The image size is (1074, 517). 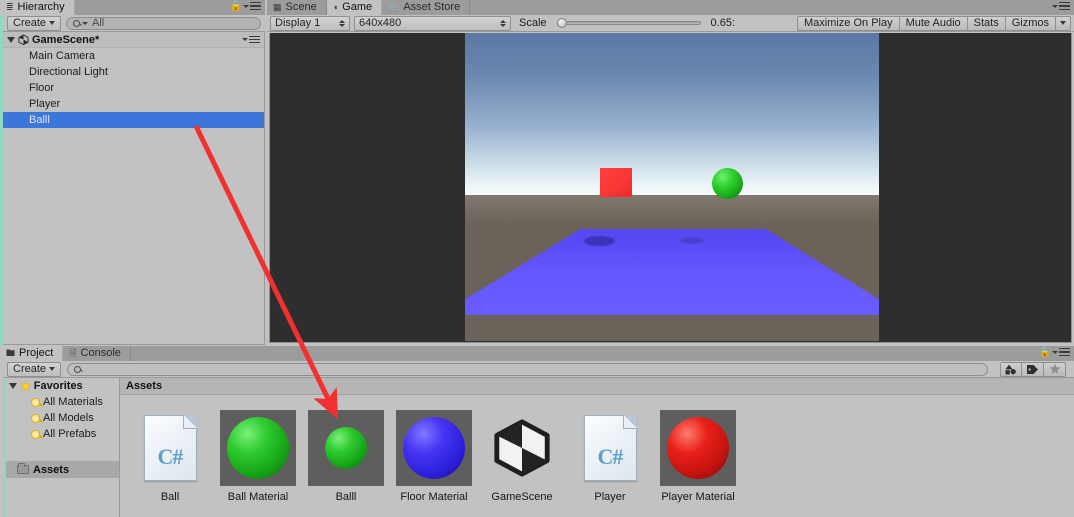 What do you see at coordinates (68, 418) in the screenshot?
I see `favorite-label: All Models` at bounding box center [68, 418].